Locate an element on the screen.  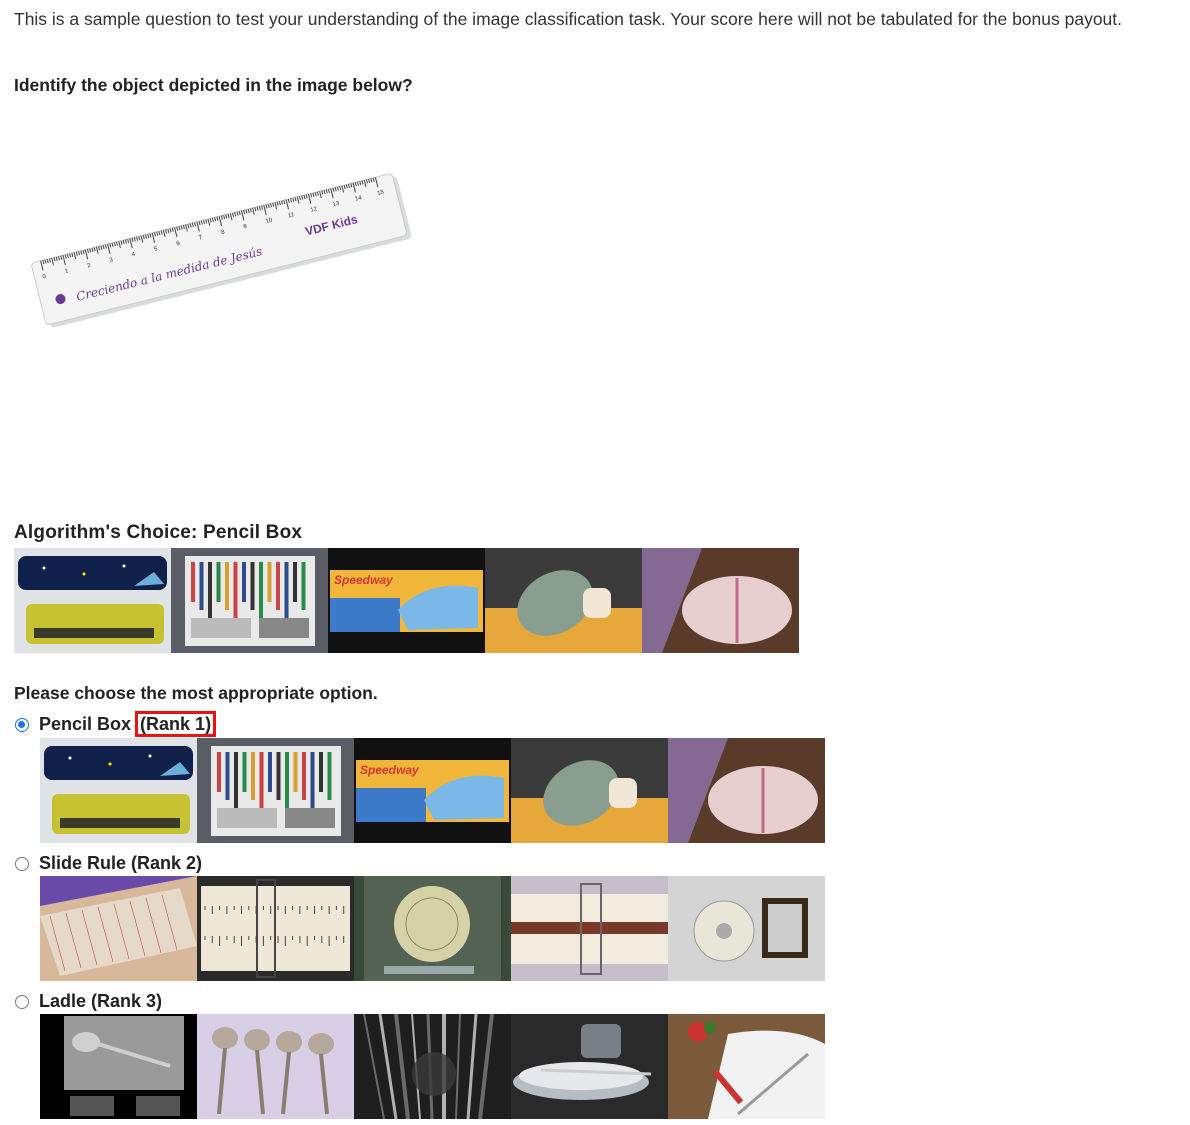
option-label: Pencil Box (Rank 1) is located at coordinates (128, 724).